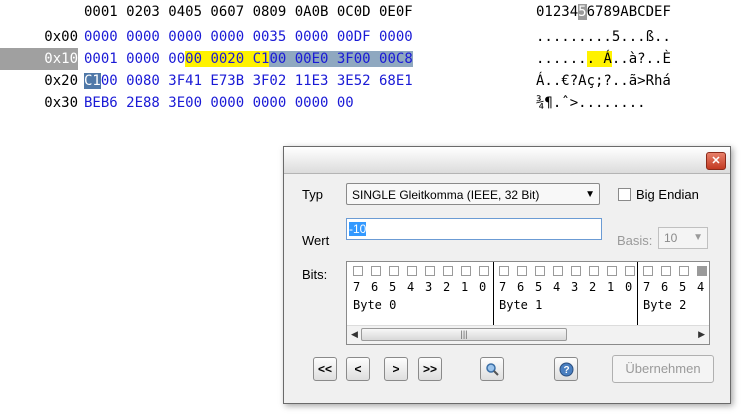 Image resolution: width=744 pixels, height=418 pixels. Describe the element at coordinates (61, 37) in the screenshot. I see `row-address: 0x00` at that location.